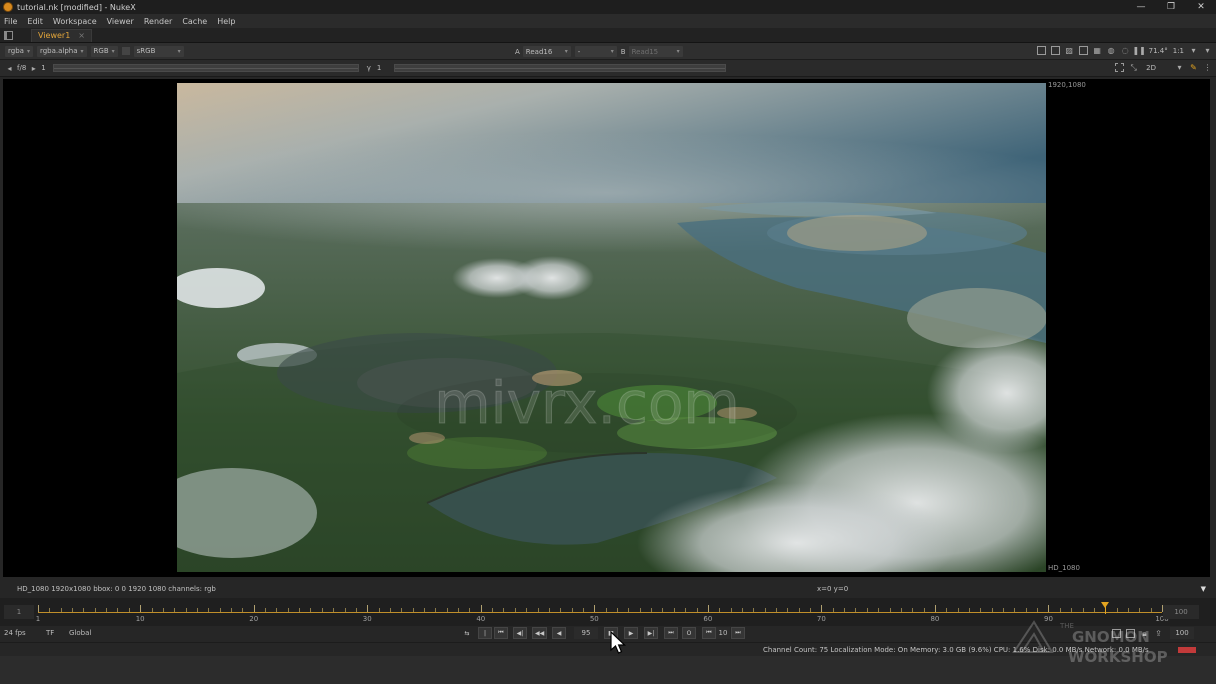  I want to click on lock-icon: 🔒︎, so click(1144, 633).